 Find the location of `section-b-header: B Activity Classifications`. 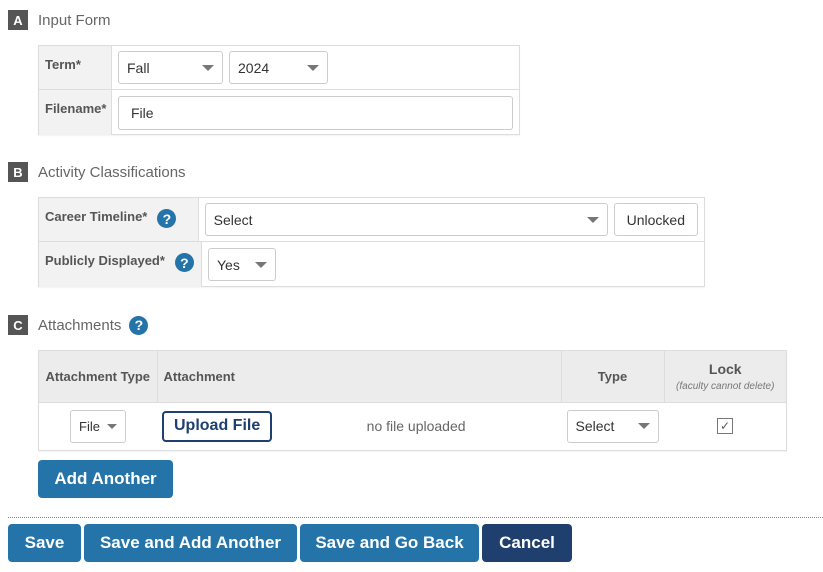

section-b-header: B Activity Classifications is located at coordinates (97, 172).